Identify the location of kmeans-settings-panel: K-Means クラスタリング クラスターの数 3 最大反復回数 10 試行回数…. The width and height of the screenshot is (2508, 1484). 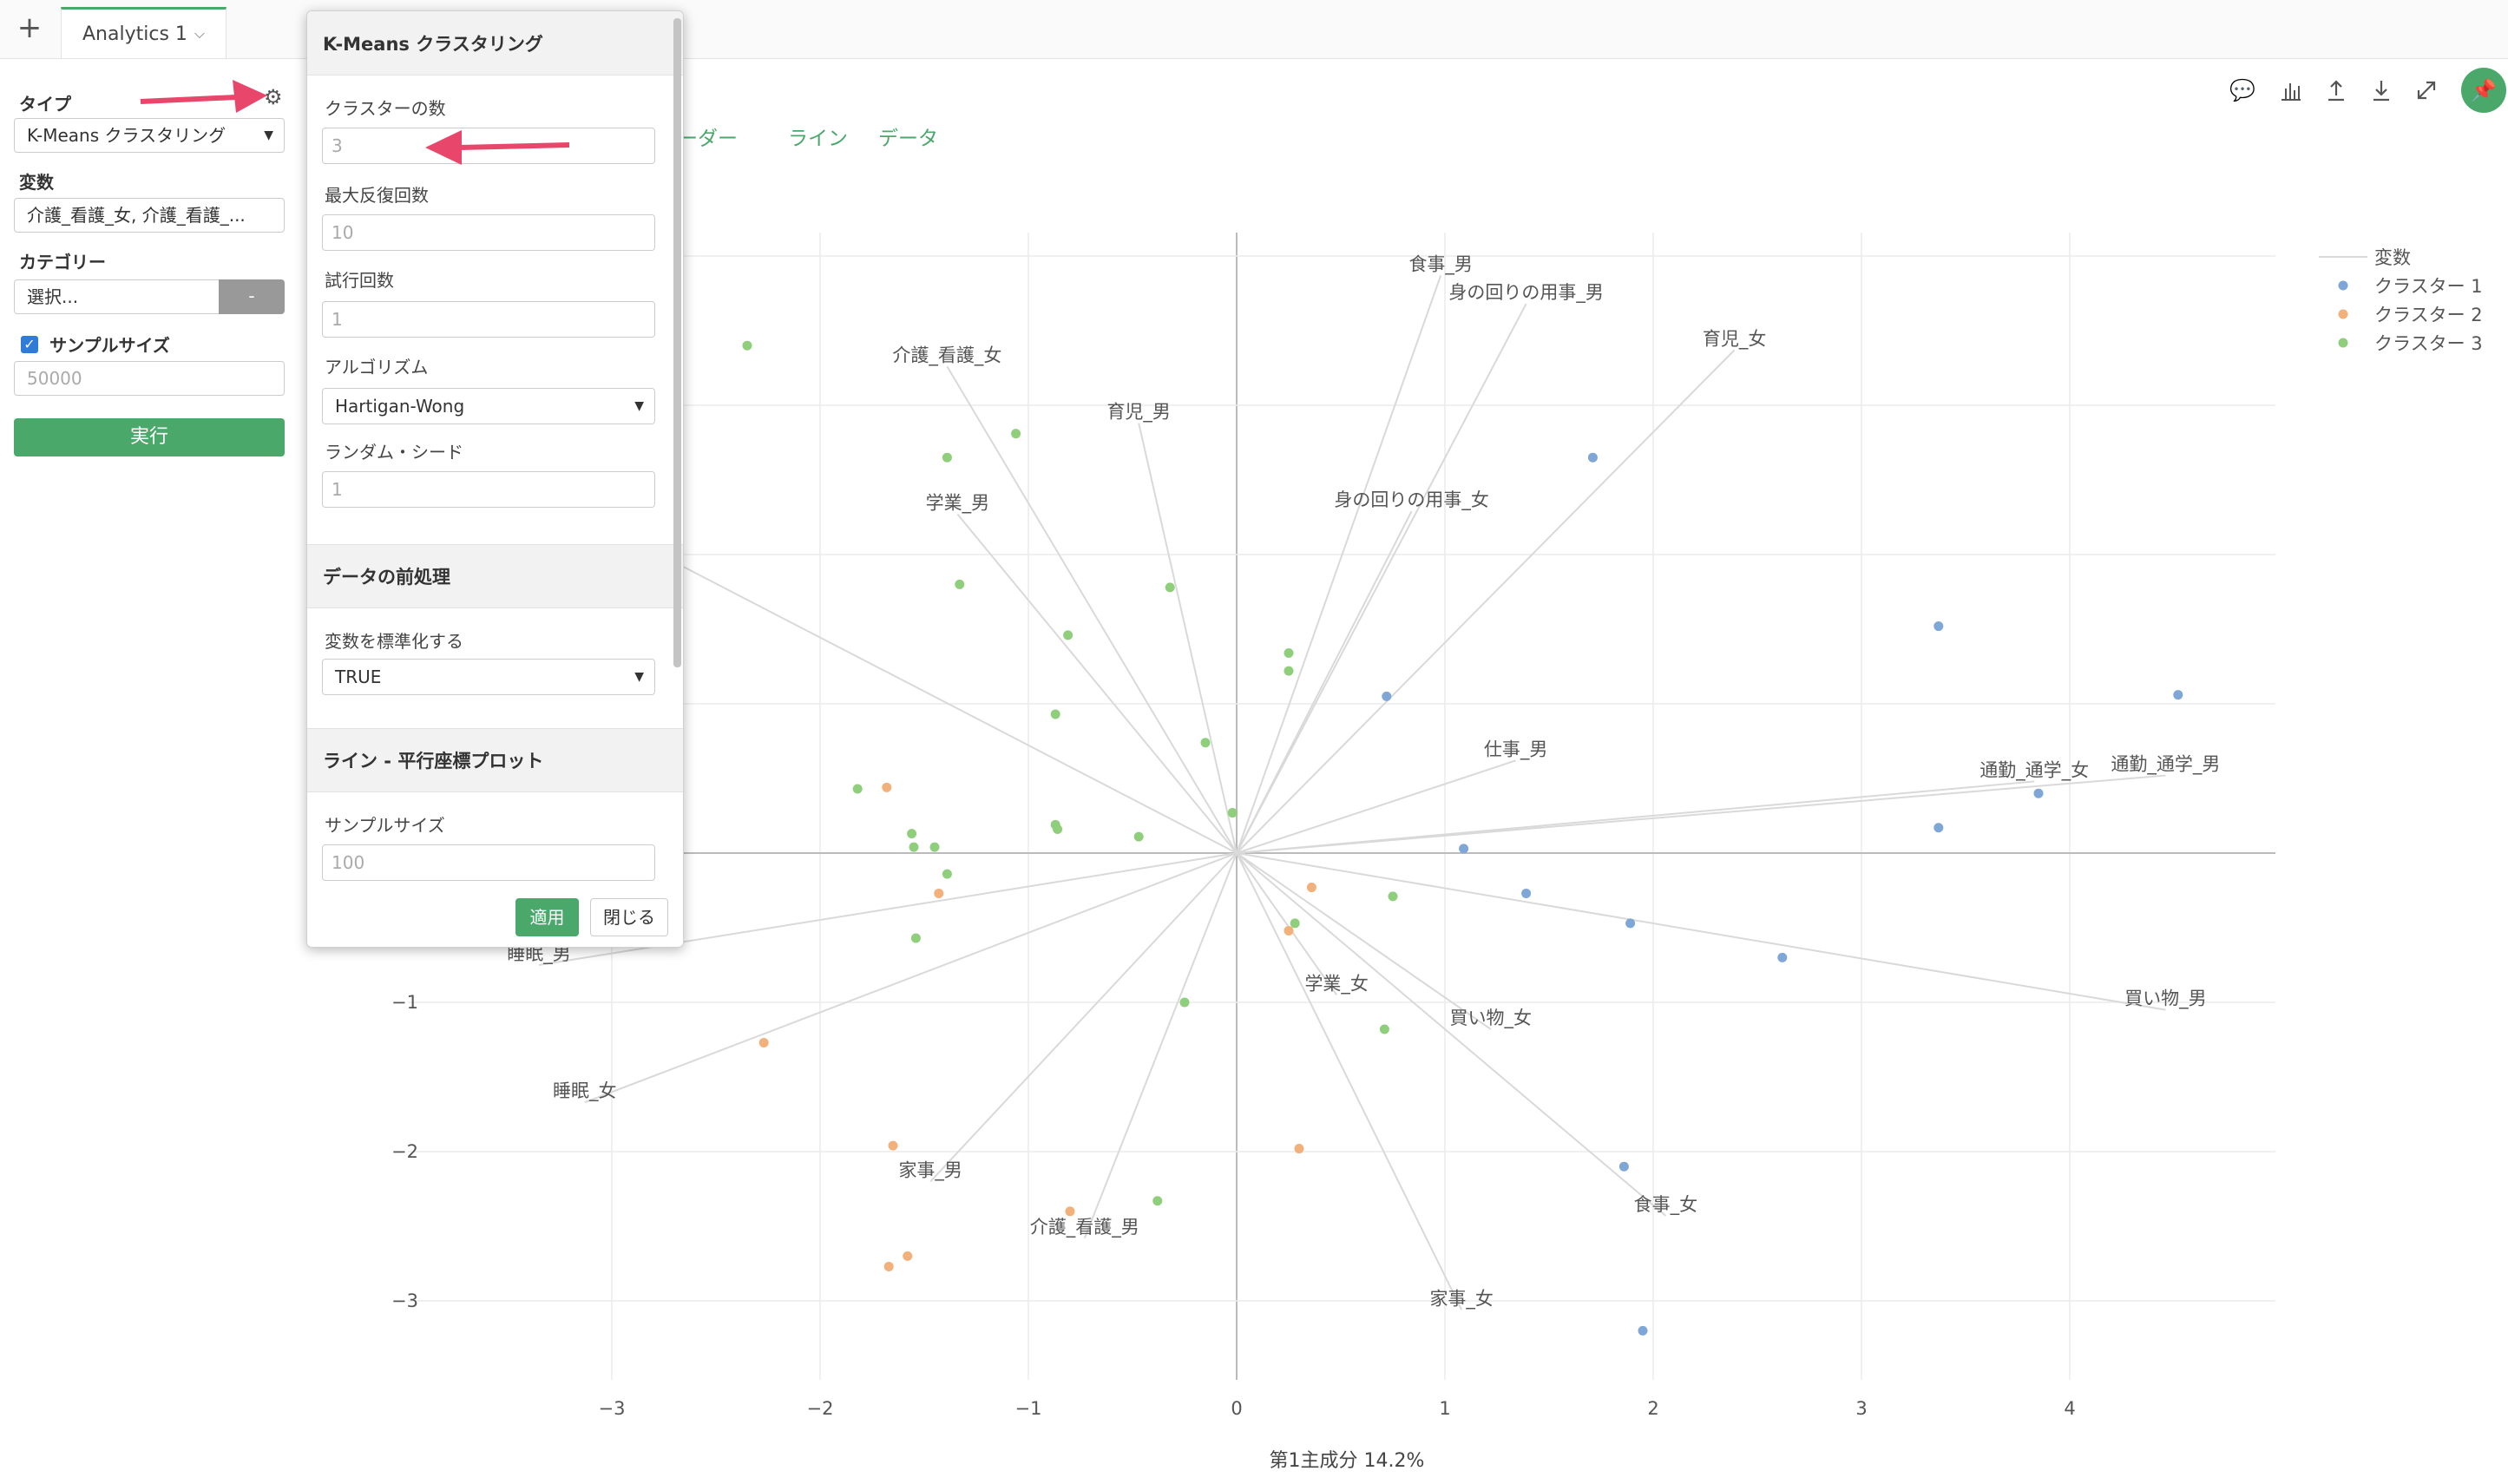
(495, 479).